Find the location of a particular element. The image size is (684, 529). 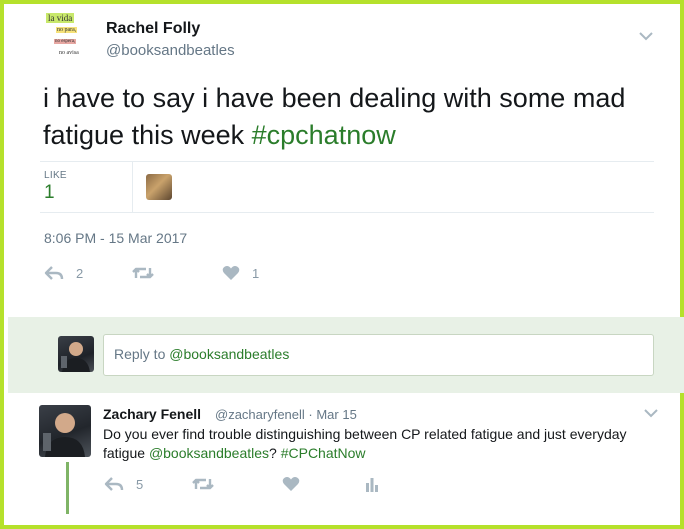

reply-tweet-retweet-button is located at coordinates (203, 484).